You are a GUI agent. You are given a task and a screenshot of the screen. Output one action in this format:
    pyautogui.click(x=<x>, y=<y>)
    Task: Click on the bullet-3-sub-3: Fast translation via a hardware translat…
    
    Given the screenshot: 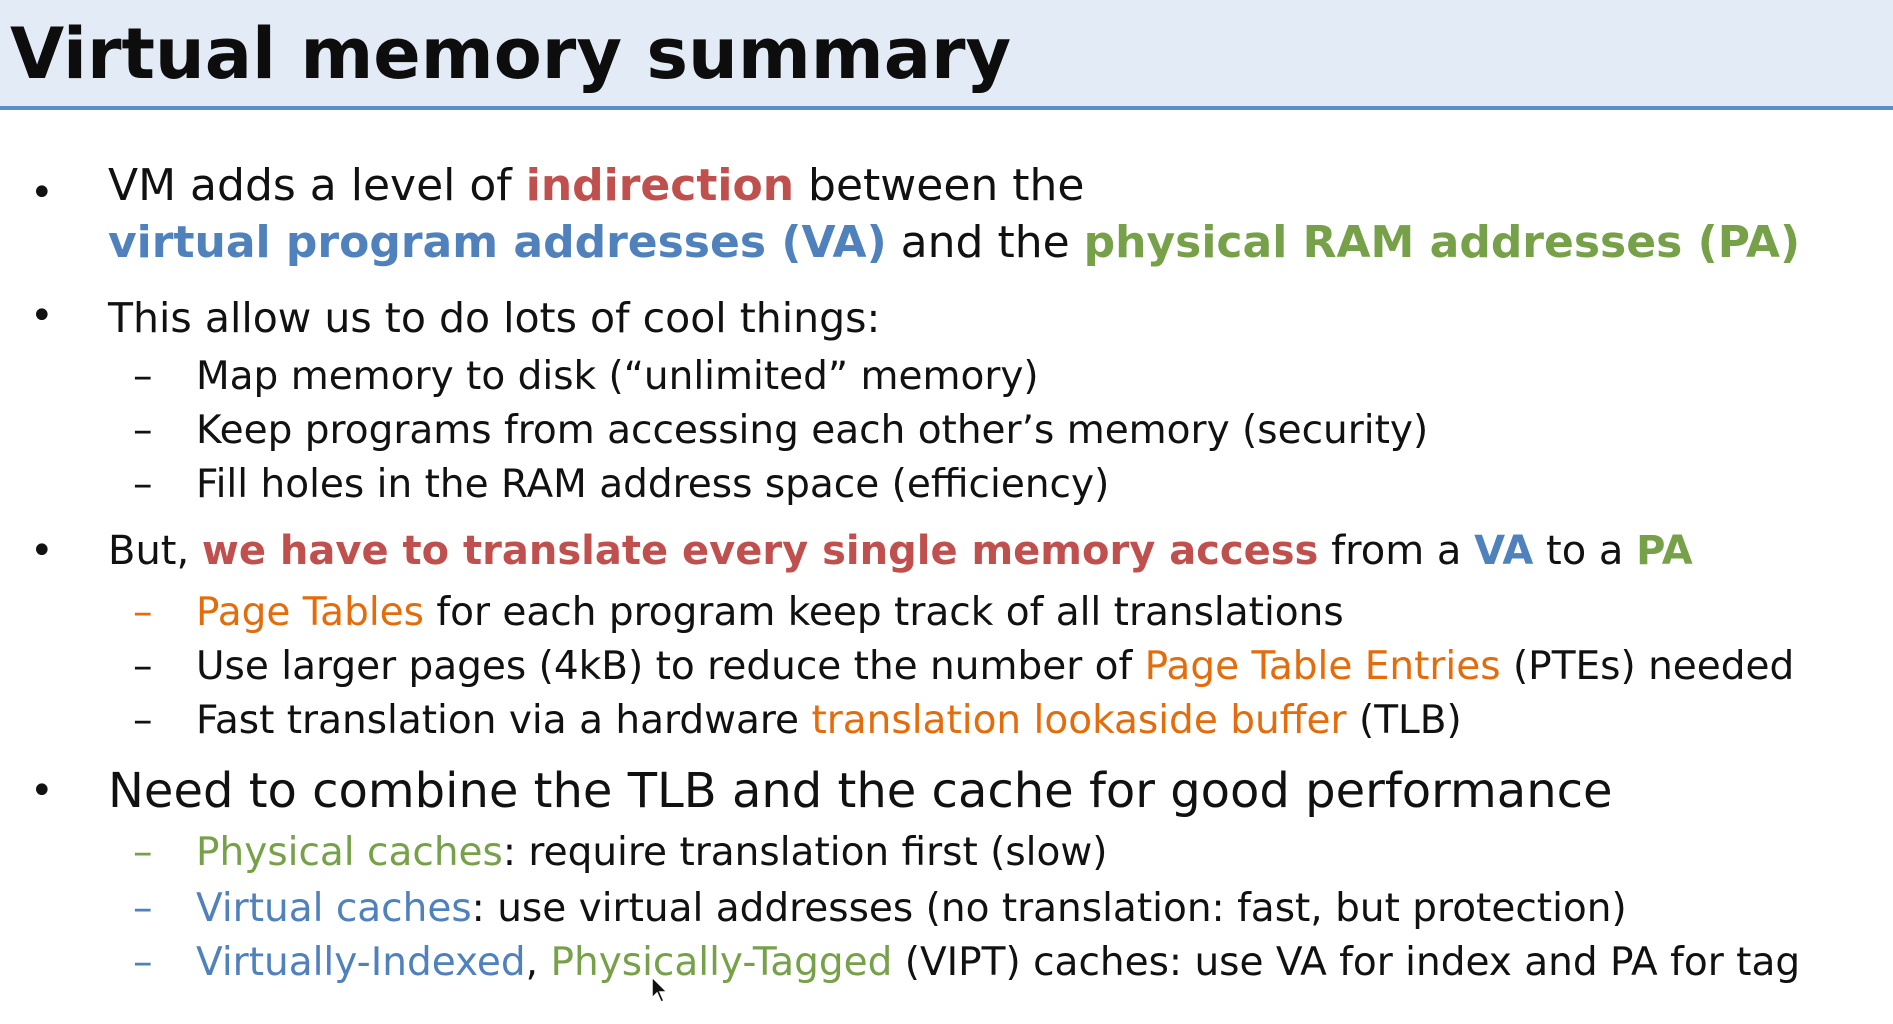 What is the action you would take?
    pyautogui.click(x=829, y=721)
    